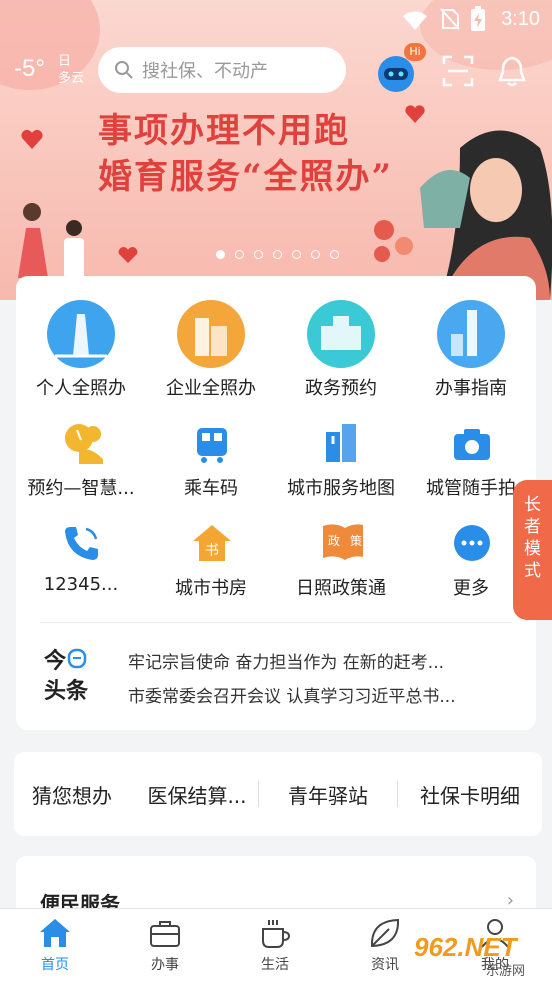 This screenshot has height=981, width=552. I want to click on more-icon, so click(472, 543).